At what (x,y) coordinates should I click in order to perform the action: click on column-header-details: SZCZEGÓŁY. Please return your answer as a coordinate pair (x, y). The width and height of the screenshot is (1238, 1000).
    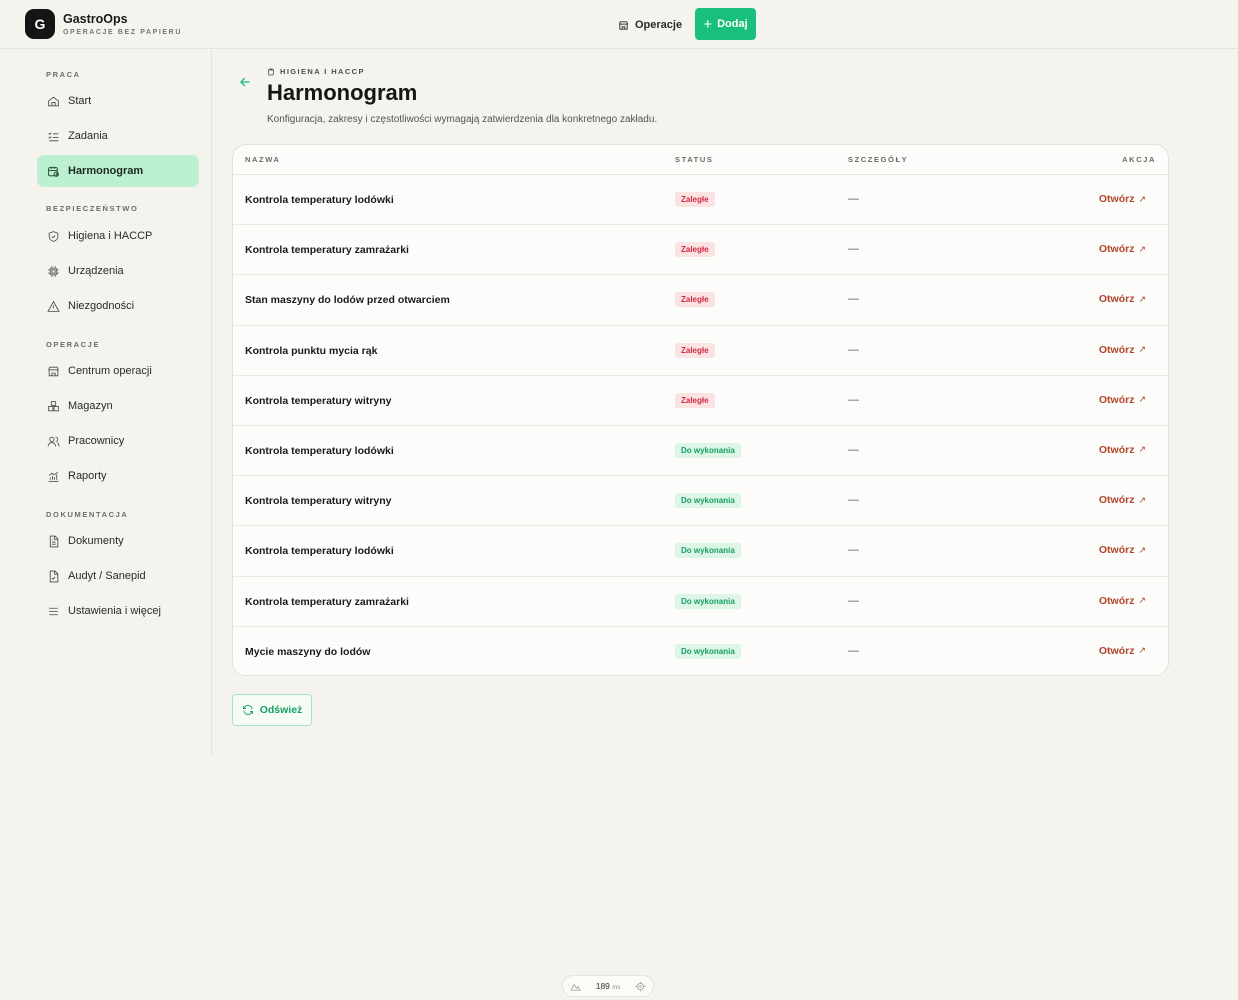
    Looking at the image, I should click on (878, 159).